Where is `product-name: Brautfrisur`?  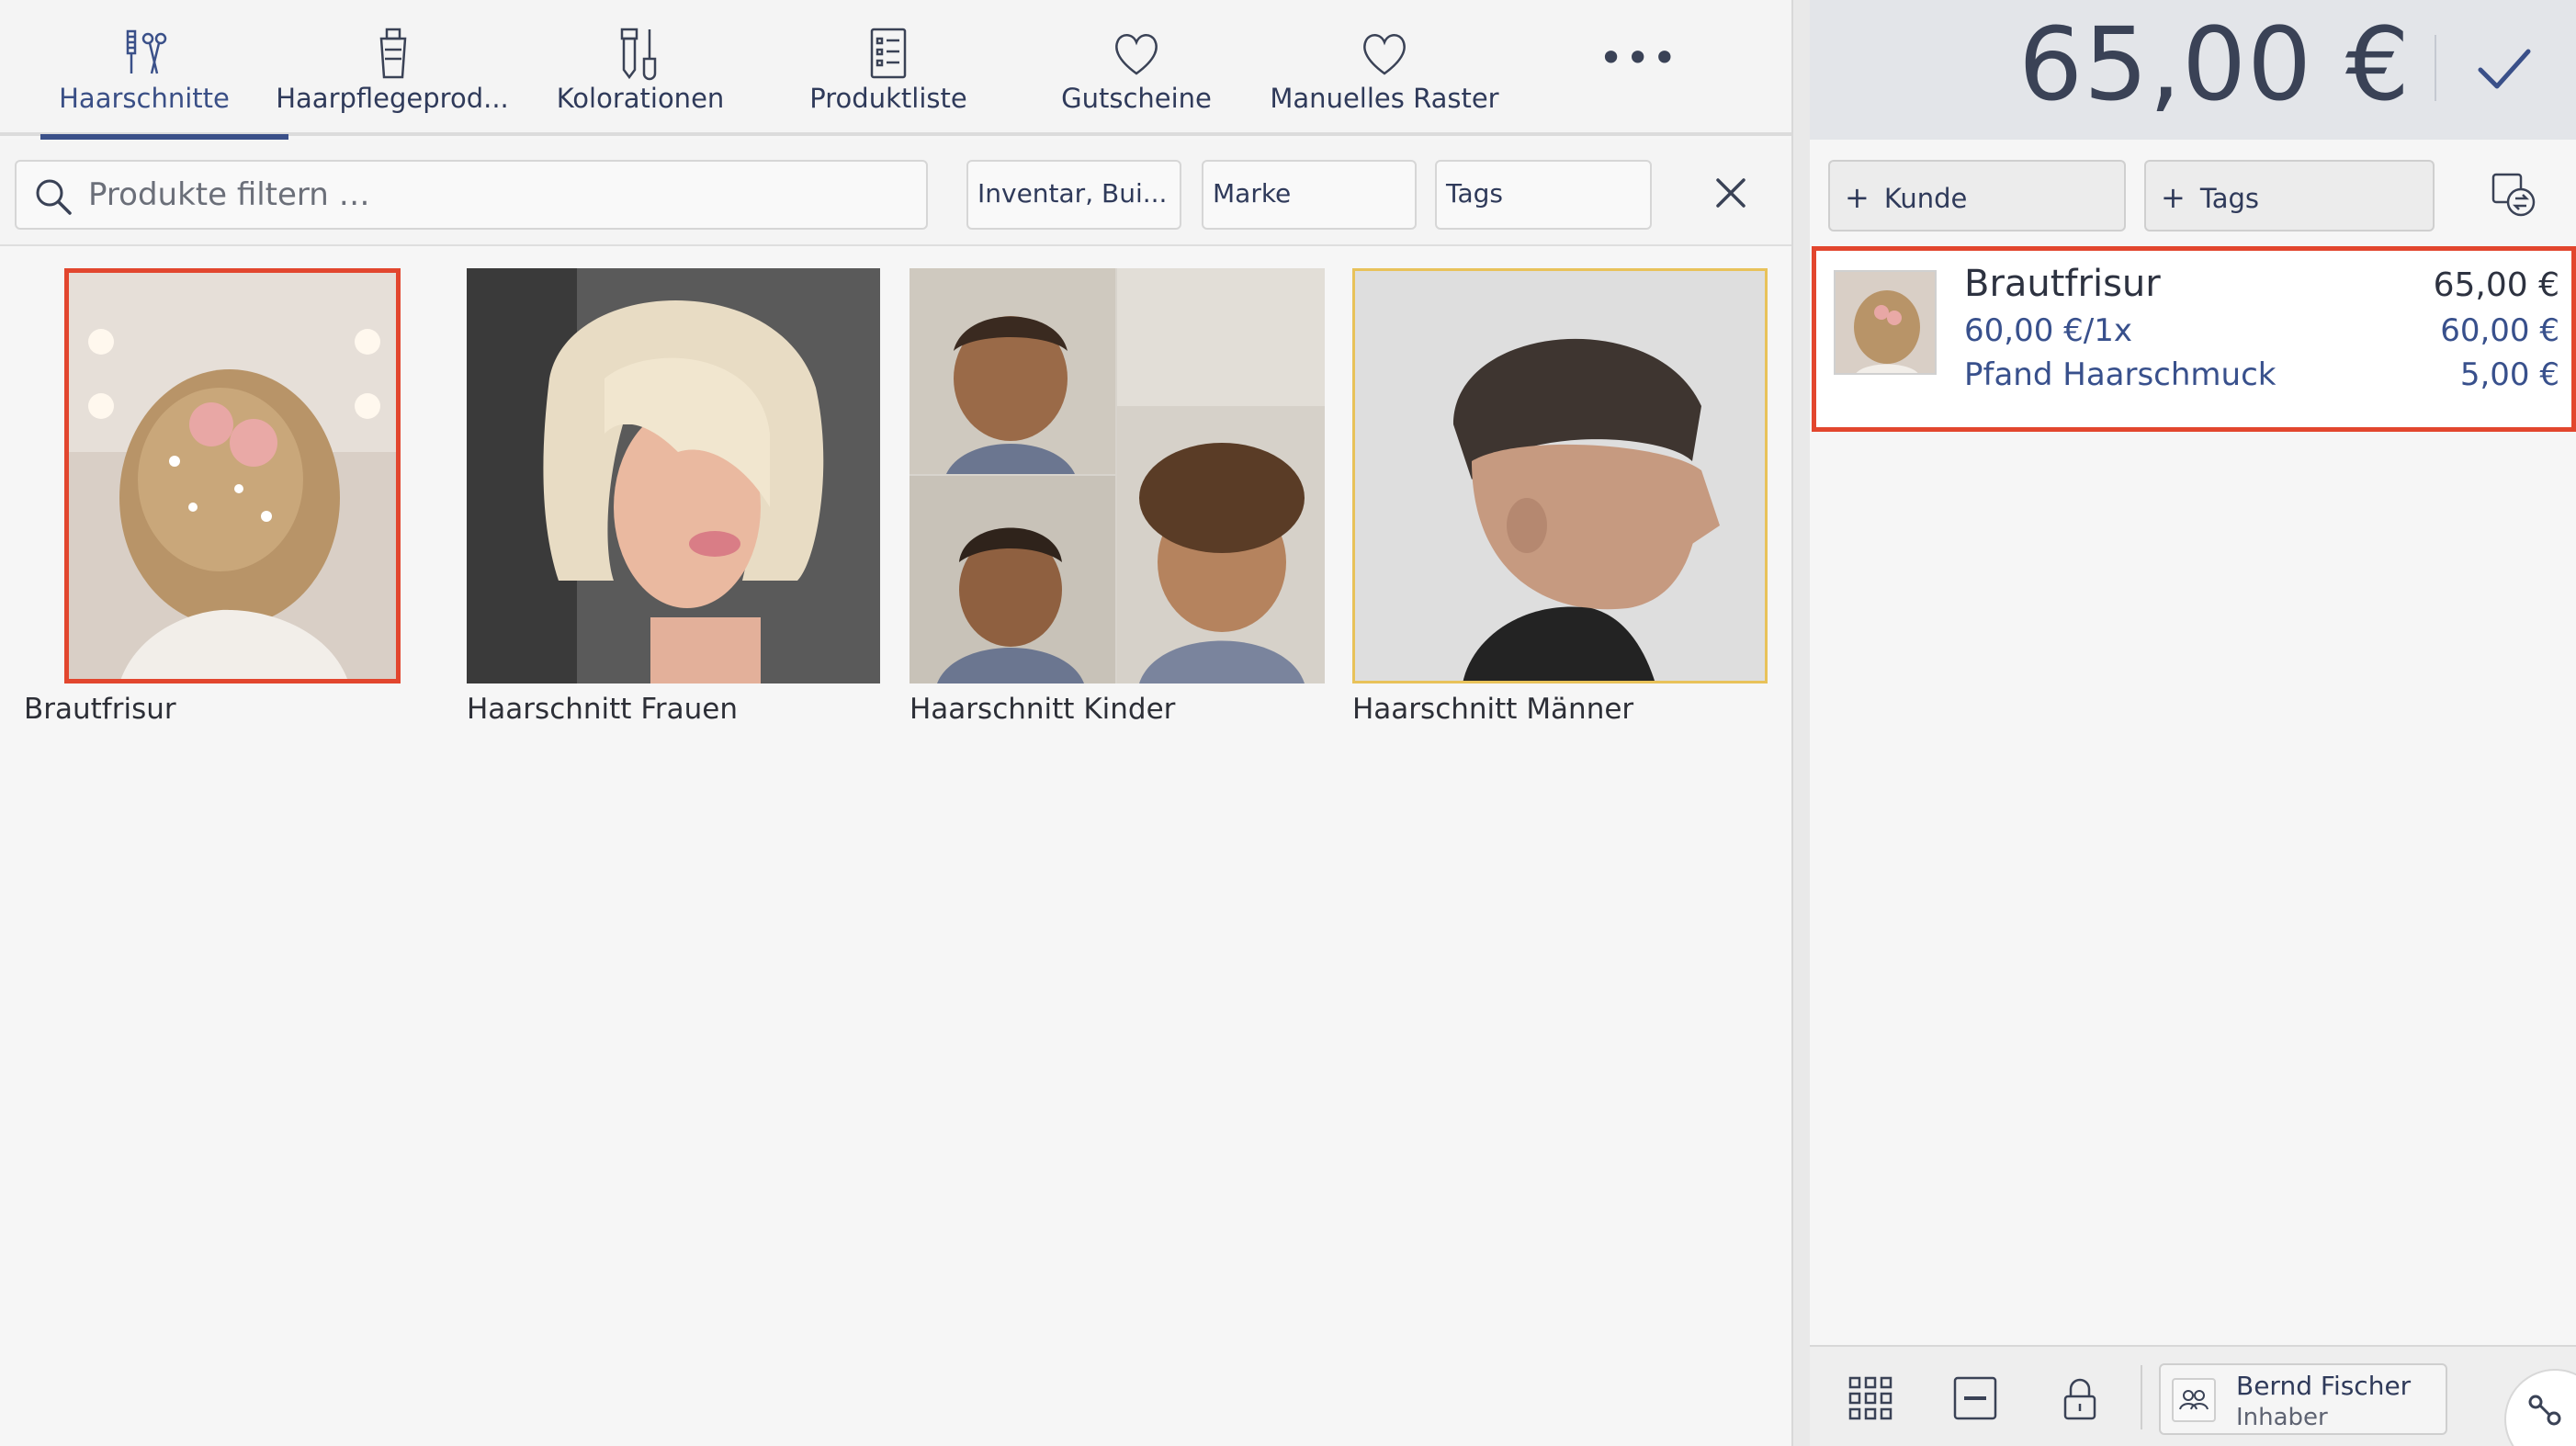
product-name: Brautfrisur is located at coordinates (100, 709).